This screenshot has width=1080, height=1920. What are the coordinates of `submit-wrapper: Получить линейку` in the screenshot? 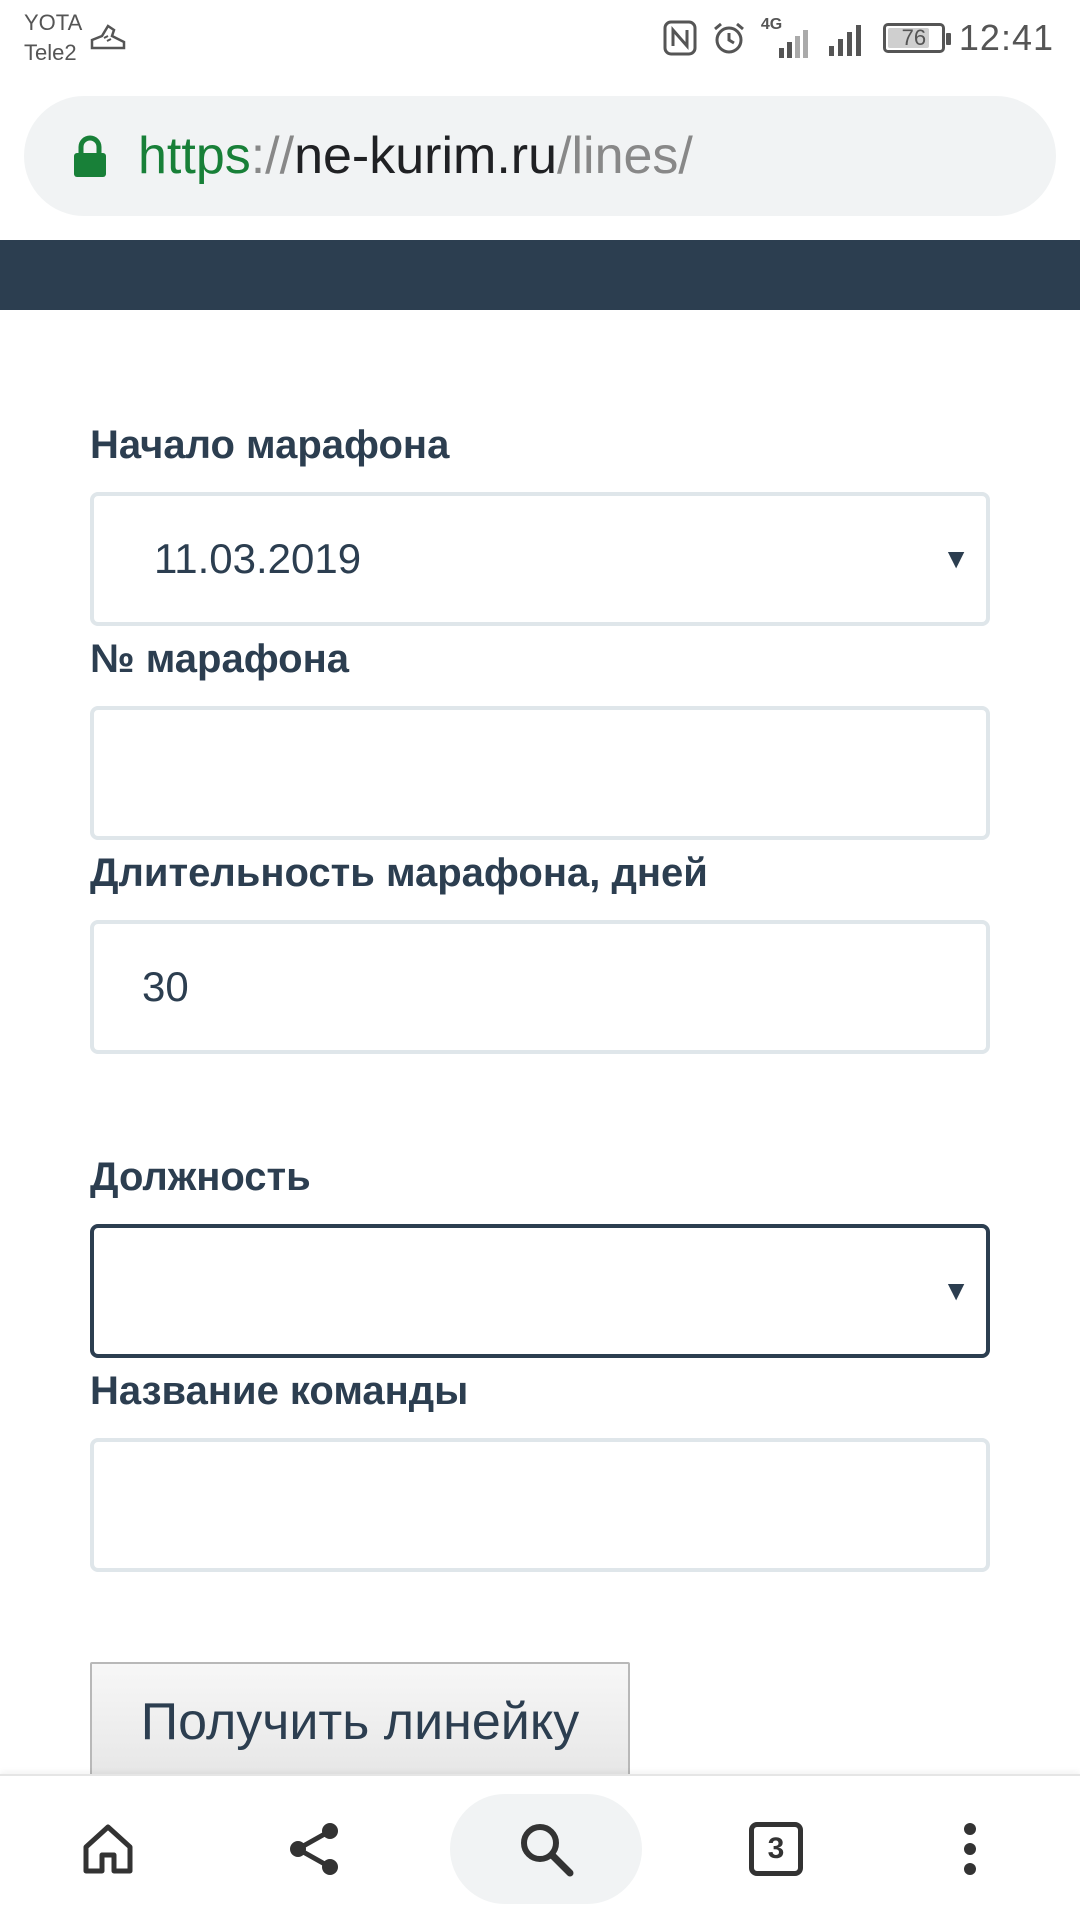 It's located at (360, 1722).